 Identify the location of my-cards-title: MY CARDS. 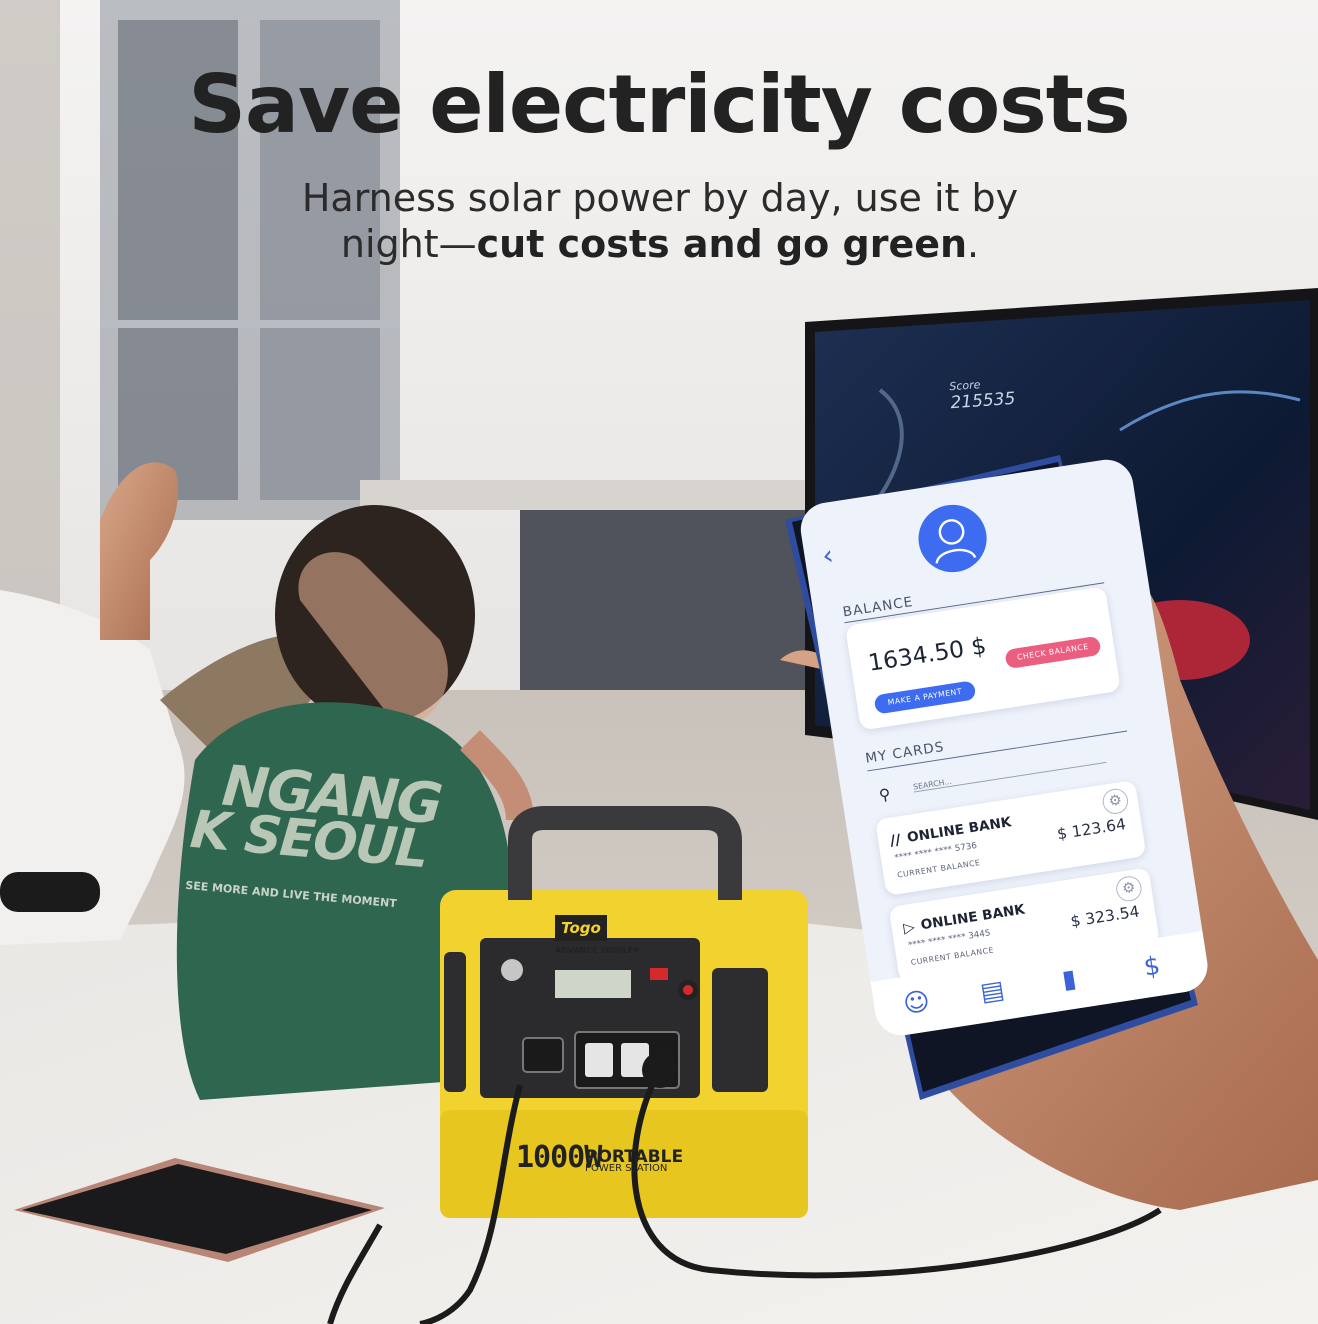
(905, 753).